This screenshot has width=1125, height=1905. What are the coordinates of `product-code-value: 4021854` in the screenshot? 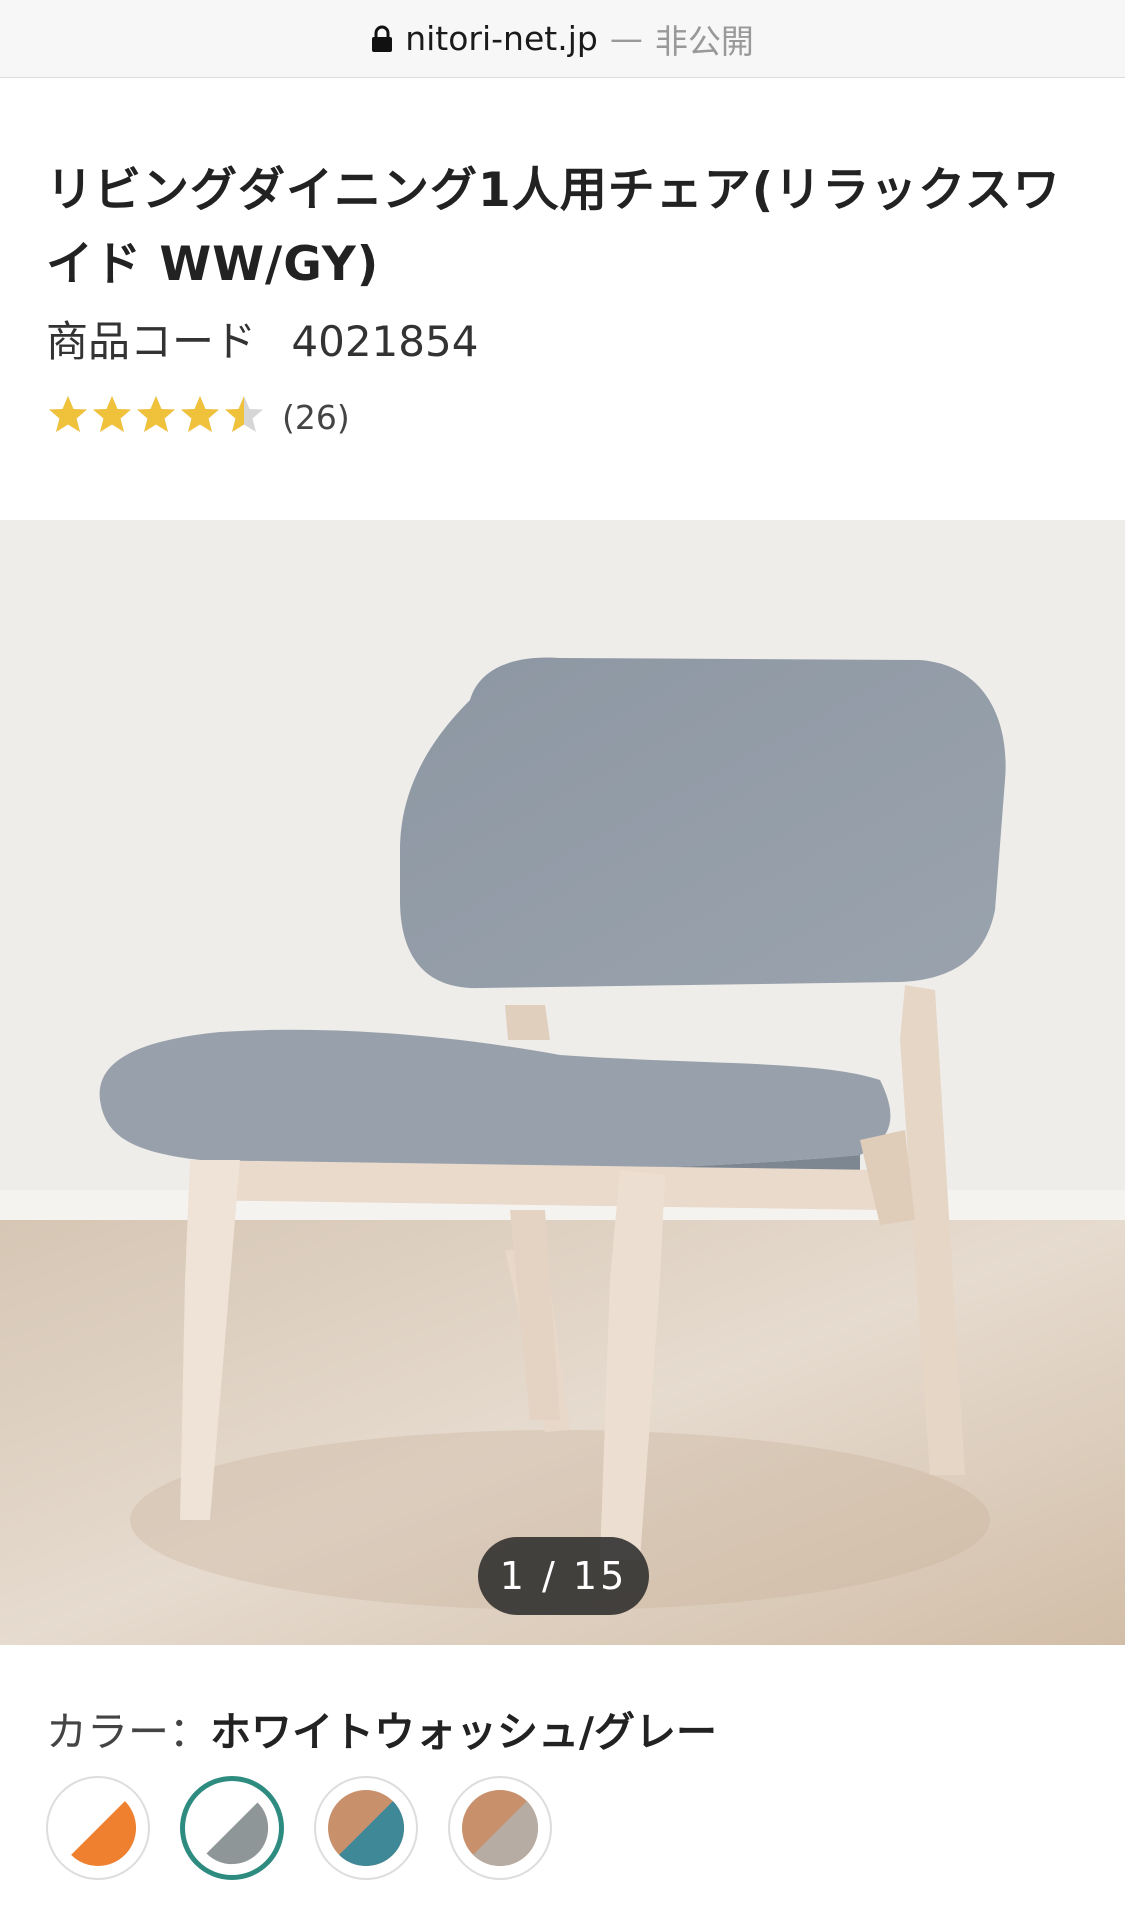 It's located at (385, 341).